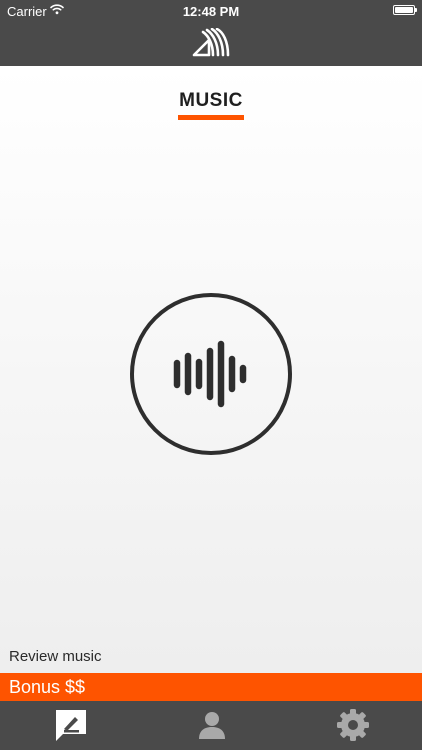 The width and height of the screenshot is (422, 750). Describe the element at coordinates (211, 687) in the screenshot. I see `bonus-banner: Bonus $$` at that location.